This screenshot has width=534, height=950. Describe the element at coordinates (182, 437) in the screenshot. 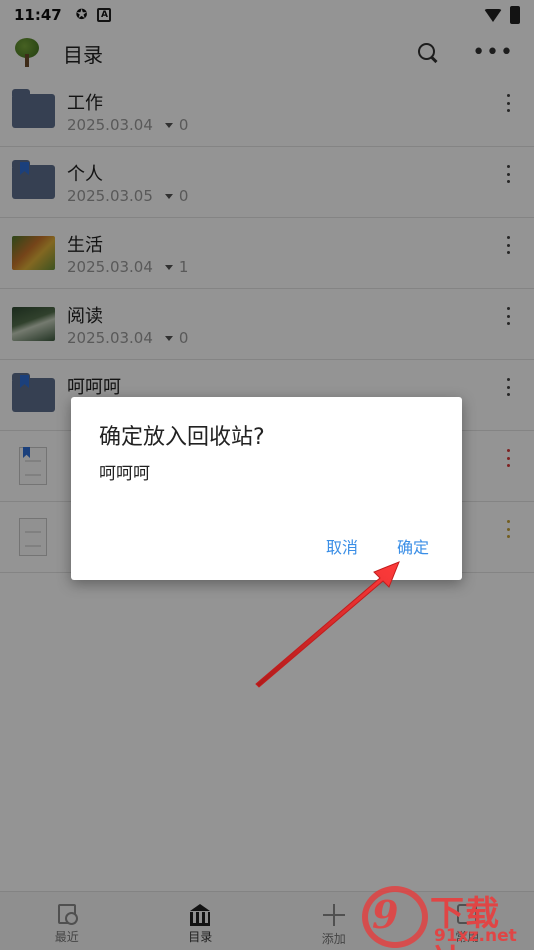

I see `dialog-title: 确定放入回收站?` at that location.